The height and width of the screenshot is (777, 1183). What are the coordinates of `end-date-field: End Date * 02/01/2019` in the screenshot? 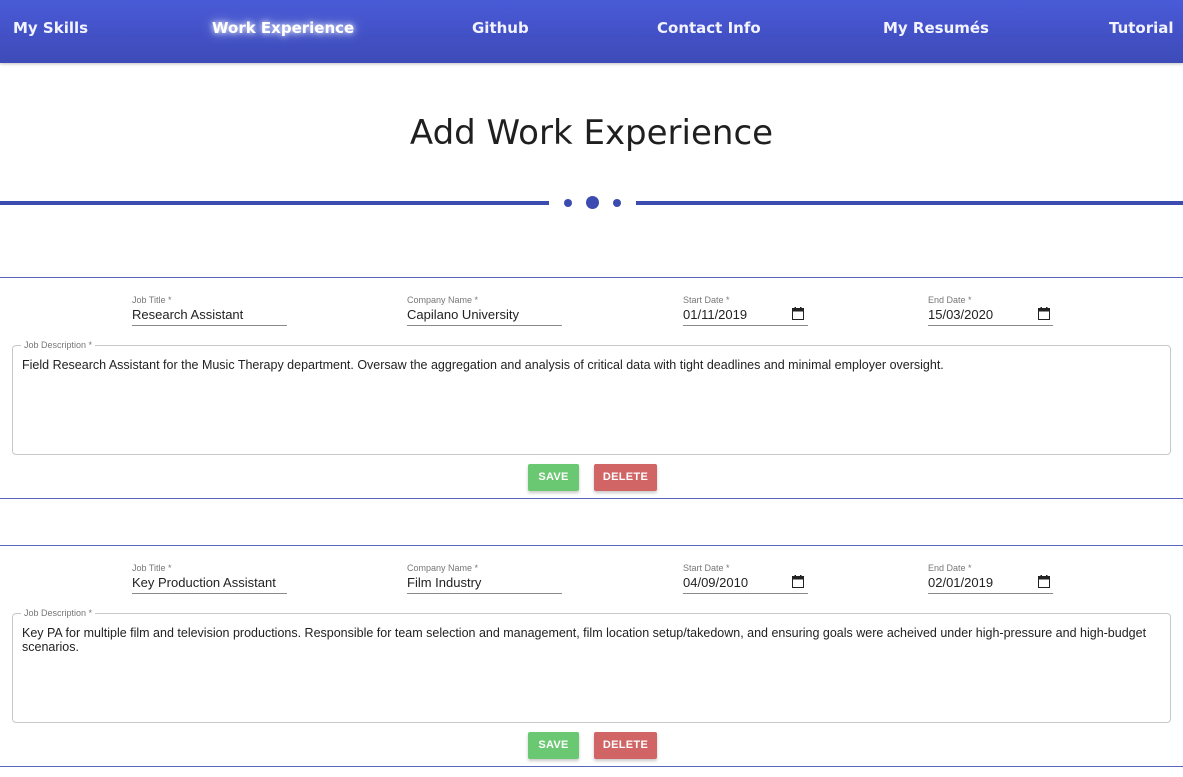 It's located at (990, 580).